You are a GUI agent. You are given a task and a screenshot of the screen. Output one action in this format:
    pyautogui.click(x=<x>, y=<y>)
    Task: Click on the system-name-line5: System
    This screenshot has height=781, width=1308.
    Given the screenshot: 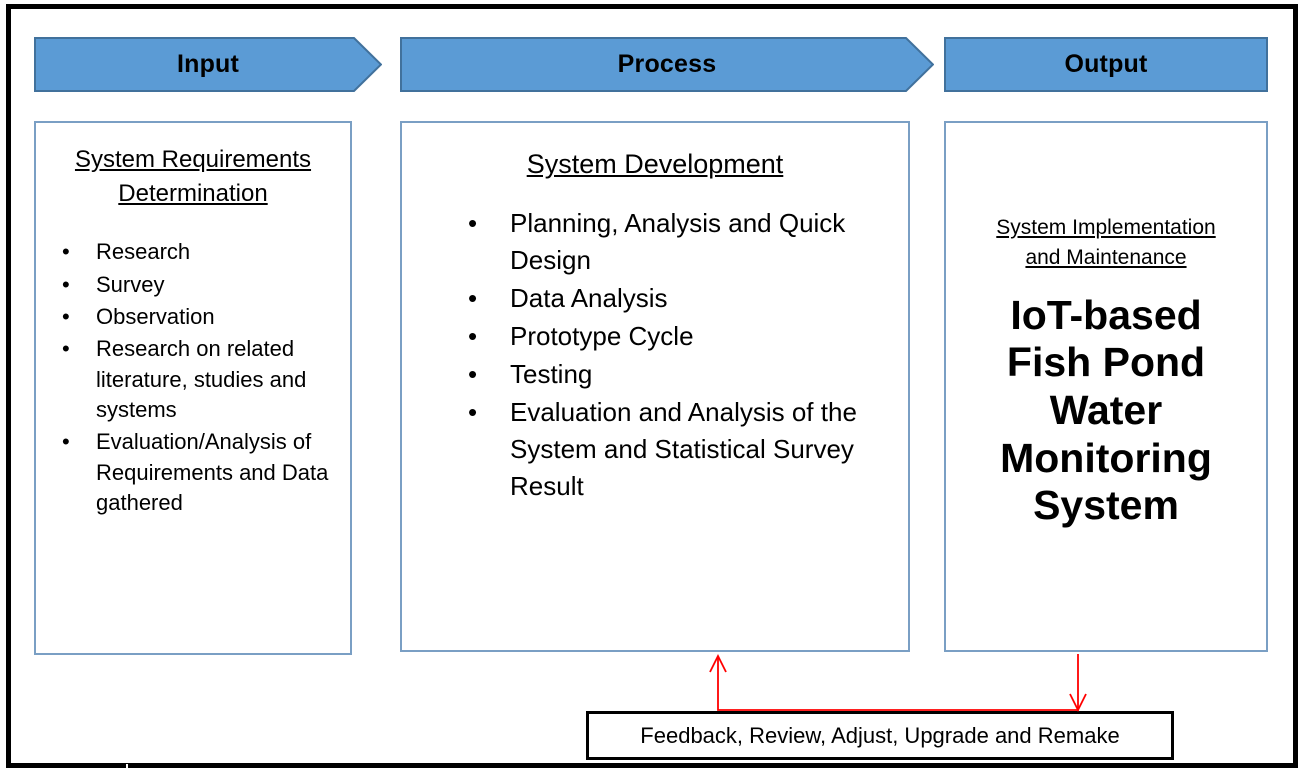 What is the action you would take?
    pyautogui.click(x=1106, y=505)
    